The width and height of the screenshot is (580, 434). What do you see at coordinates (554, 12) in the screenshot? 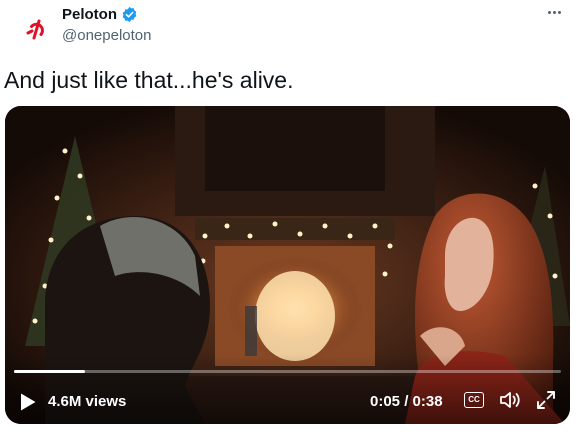
I see `more-options-icon` at bounding box center [554, 12].